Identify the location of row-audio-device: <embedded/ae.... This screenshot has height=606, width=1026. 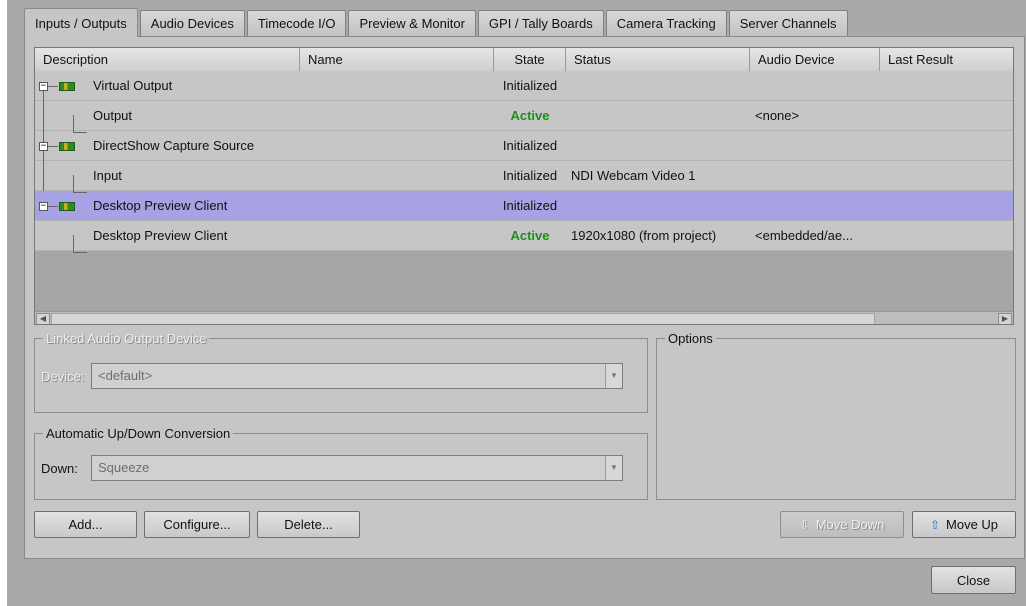
(804, 235).